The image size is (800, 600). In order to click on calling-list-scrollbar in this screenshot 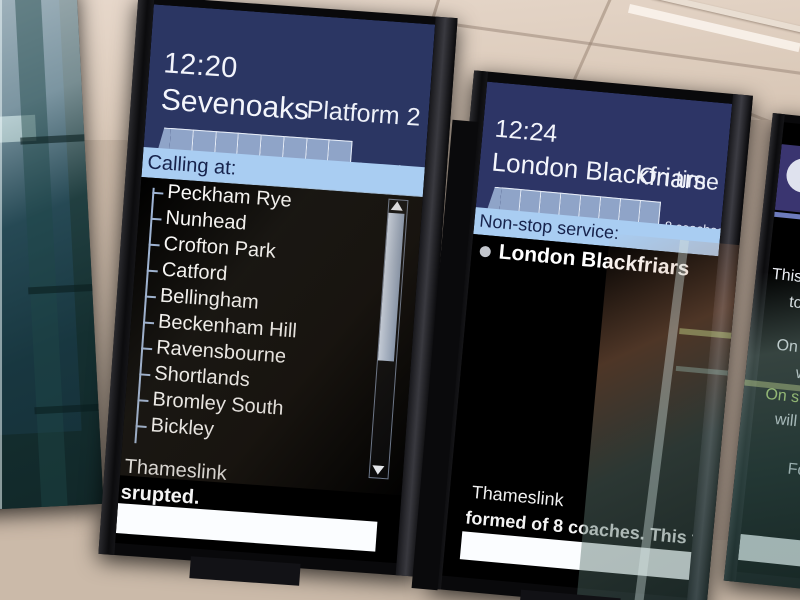, I will do `click(388, 339)`.